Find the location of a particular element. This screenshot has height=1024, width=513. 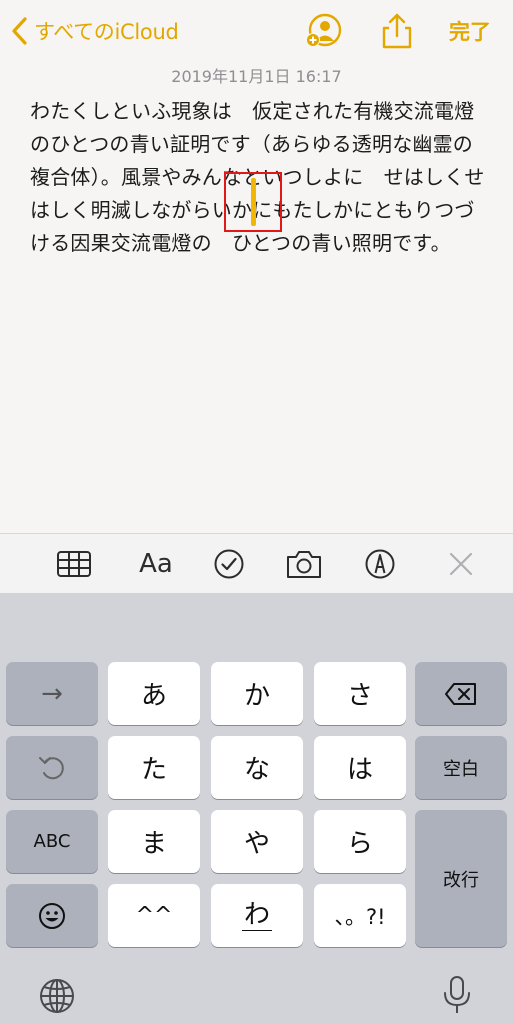

key-ya: や is located at coordinates (257, 841).